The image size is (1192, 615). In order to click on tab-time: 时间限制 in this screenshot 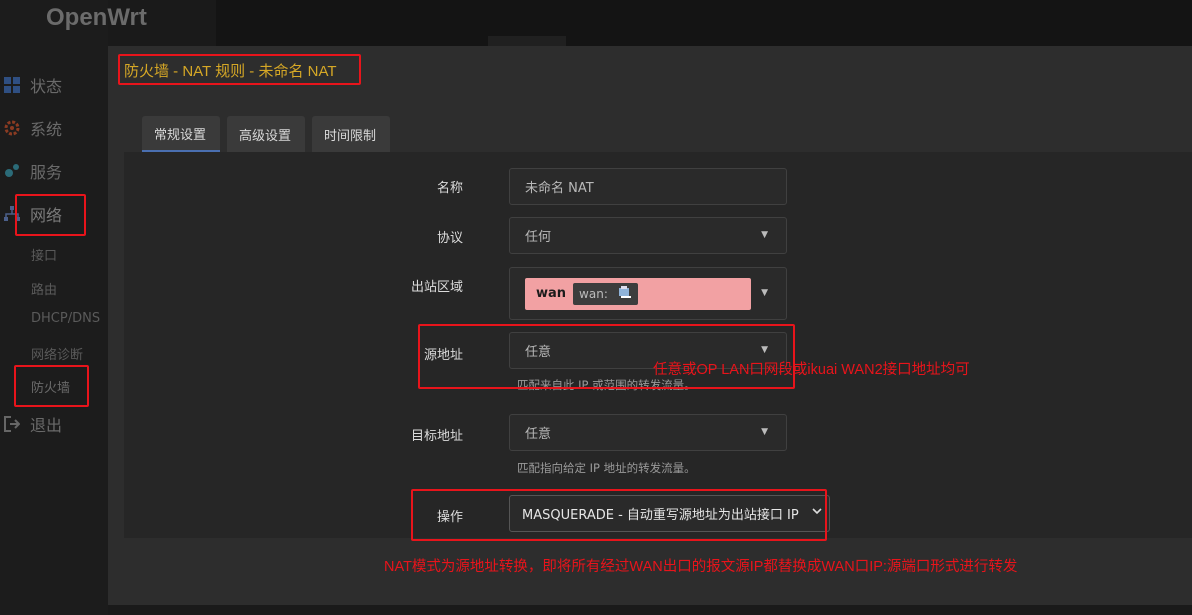, I will do `click(351, 134)`.